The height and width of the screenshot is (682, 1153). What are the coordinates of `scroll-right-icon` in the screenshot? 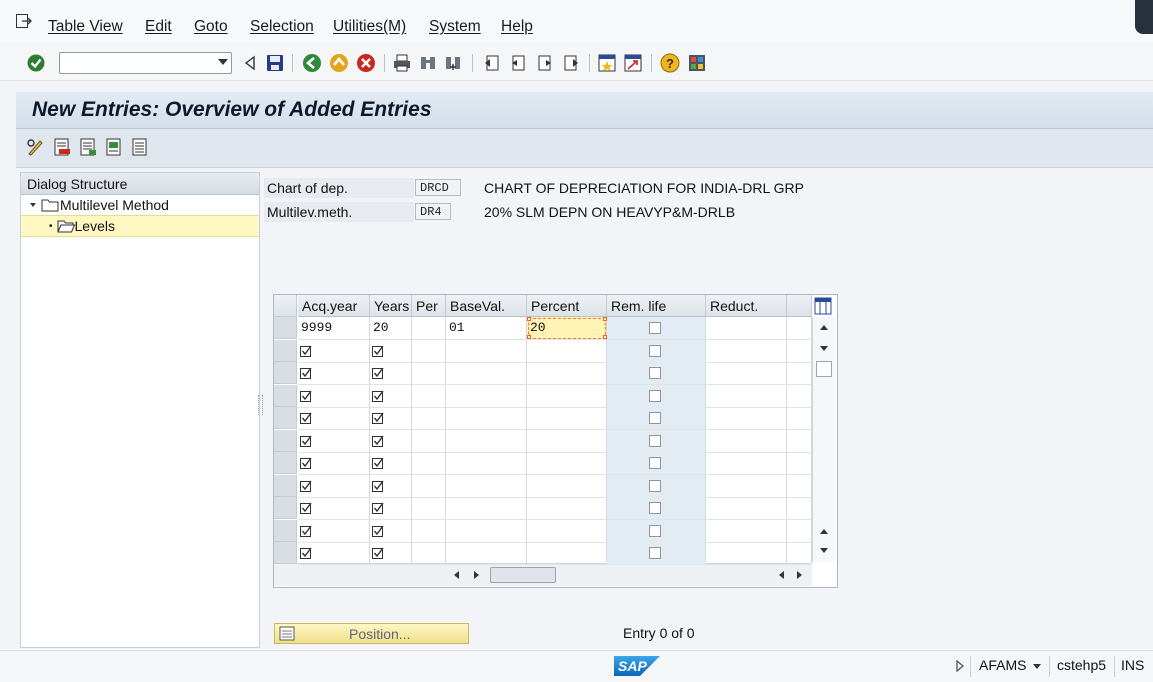 It's located at (800, 575).